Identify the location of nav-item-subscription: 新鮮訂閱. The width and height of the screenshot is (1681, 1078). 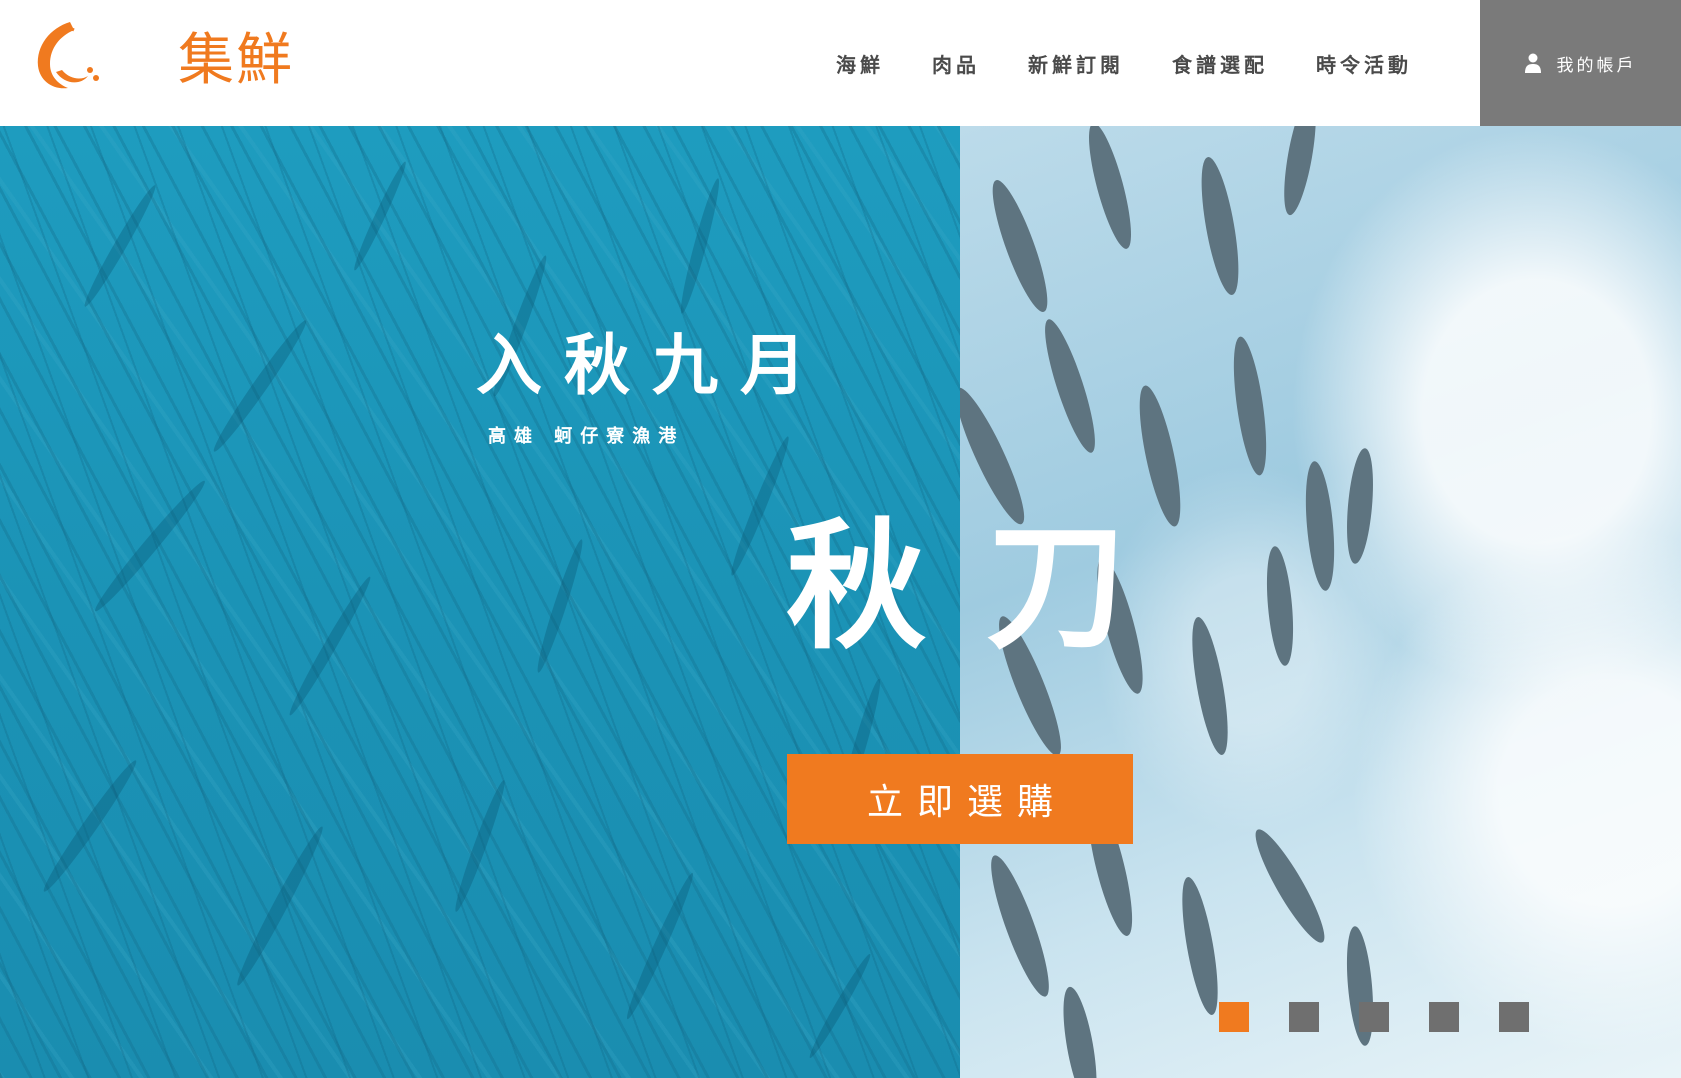
(1076, 63).